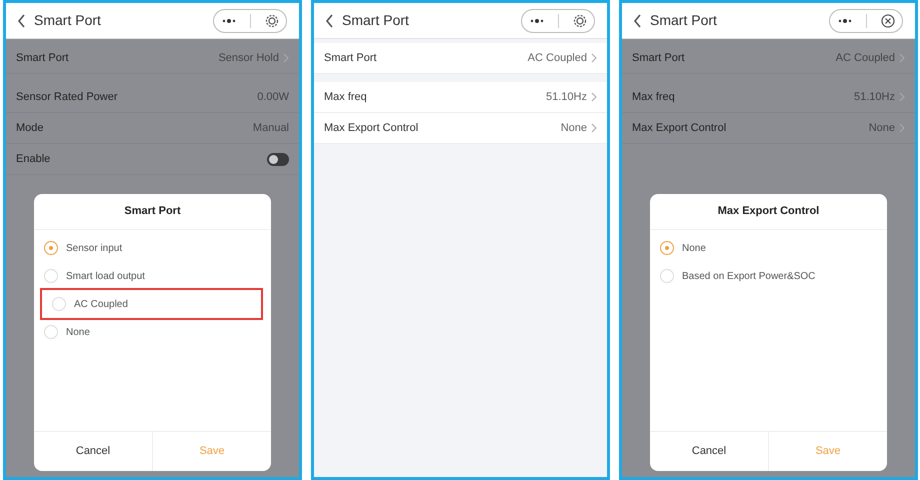 The image size is (920, 480). Describe the element at coordinates (30, 128) in the screenshot. I see `row-label: Mode` at that location.